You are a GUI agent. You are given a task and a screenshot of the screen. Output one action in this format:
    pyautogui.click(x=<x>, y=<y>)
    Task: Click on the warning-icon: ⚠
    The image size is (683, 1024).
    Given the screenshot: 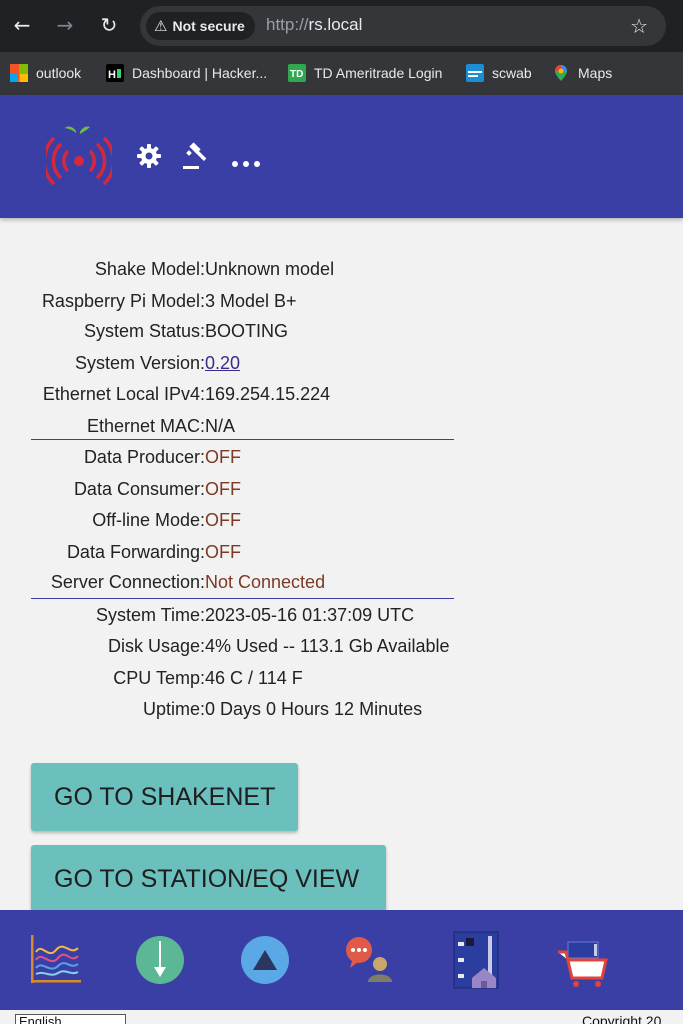 What is the action you would take?
    pyautogui.click(x=161, y=26)
    